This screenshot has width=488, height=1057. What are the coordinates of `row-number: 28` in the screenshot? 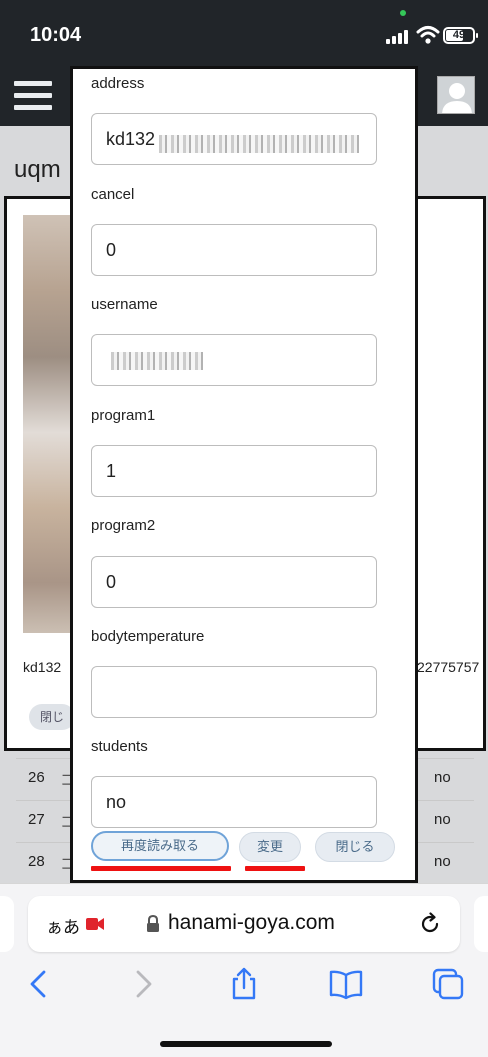 It's located at (36, 861).